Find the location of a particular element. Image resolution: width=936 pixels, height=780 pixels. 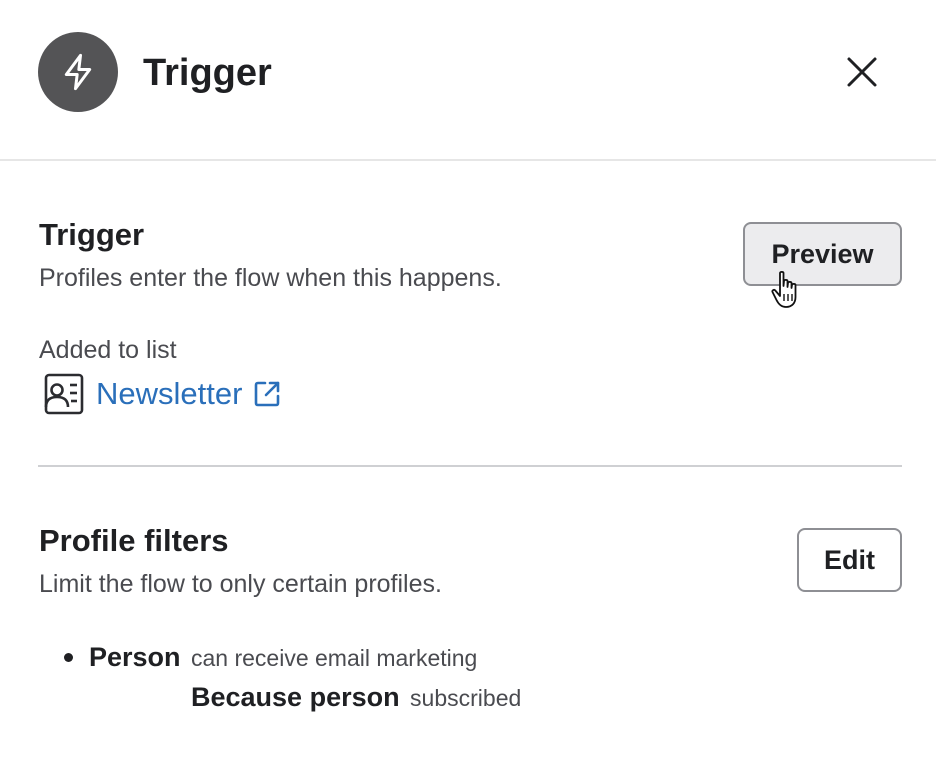

list-link-row: Newsletter is located at coordinates (161, 394).